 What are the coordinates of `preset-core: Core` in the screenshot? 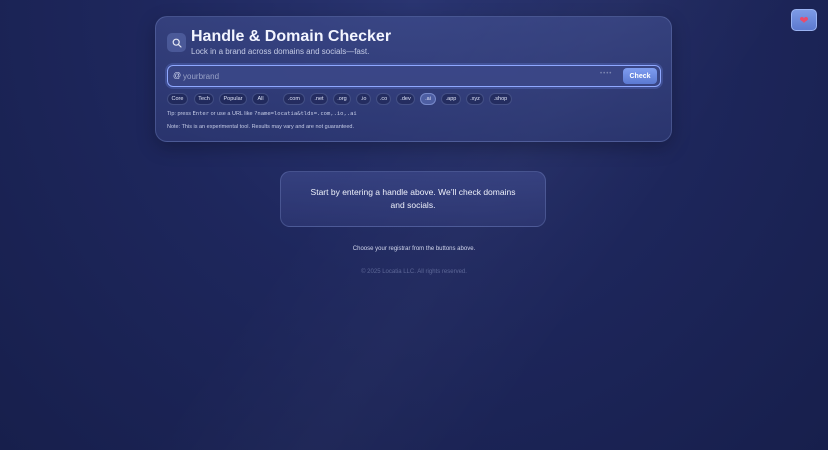 It's located at (177, 99).